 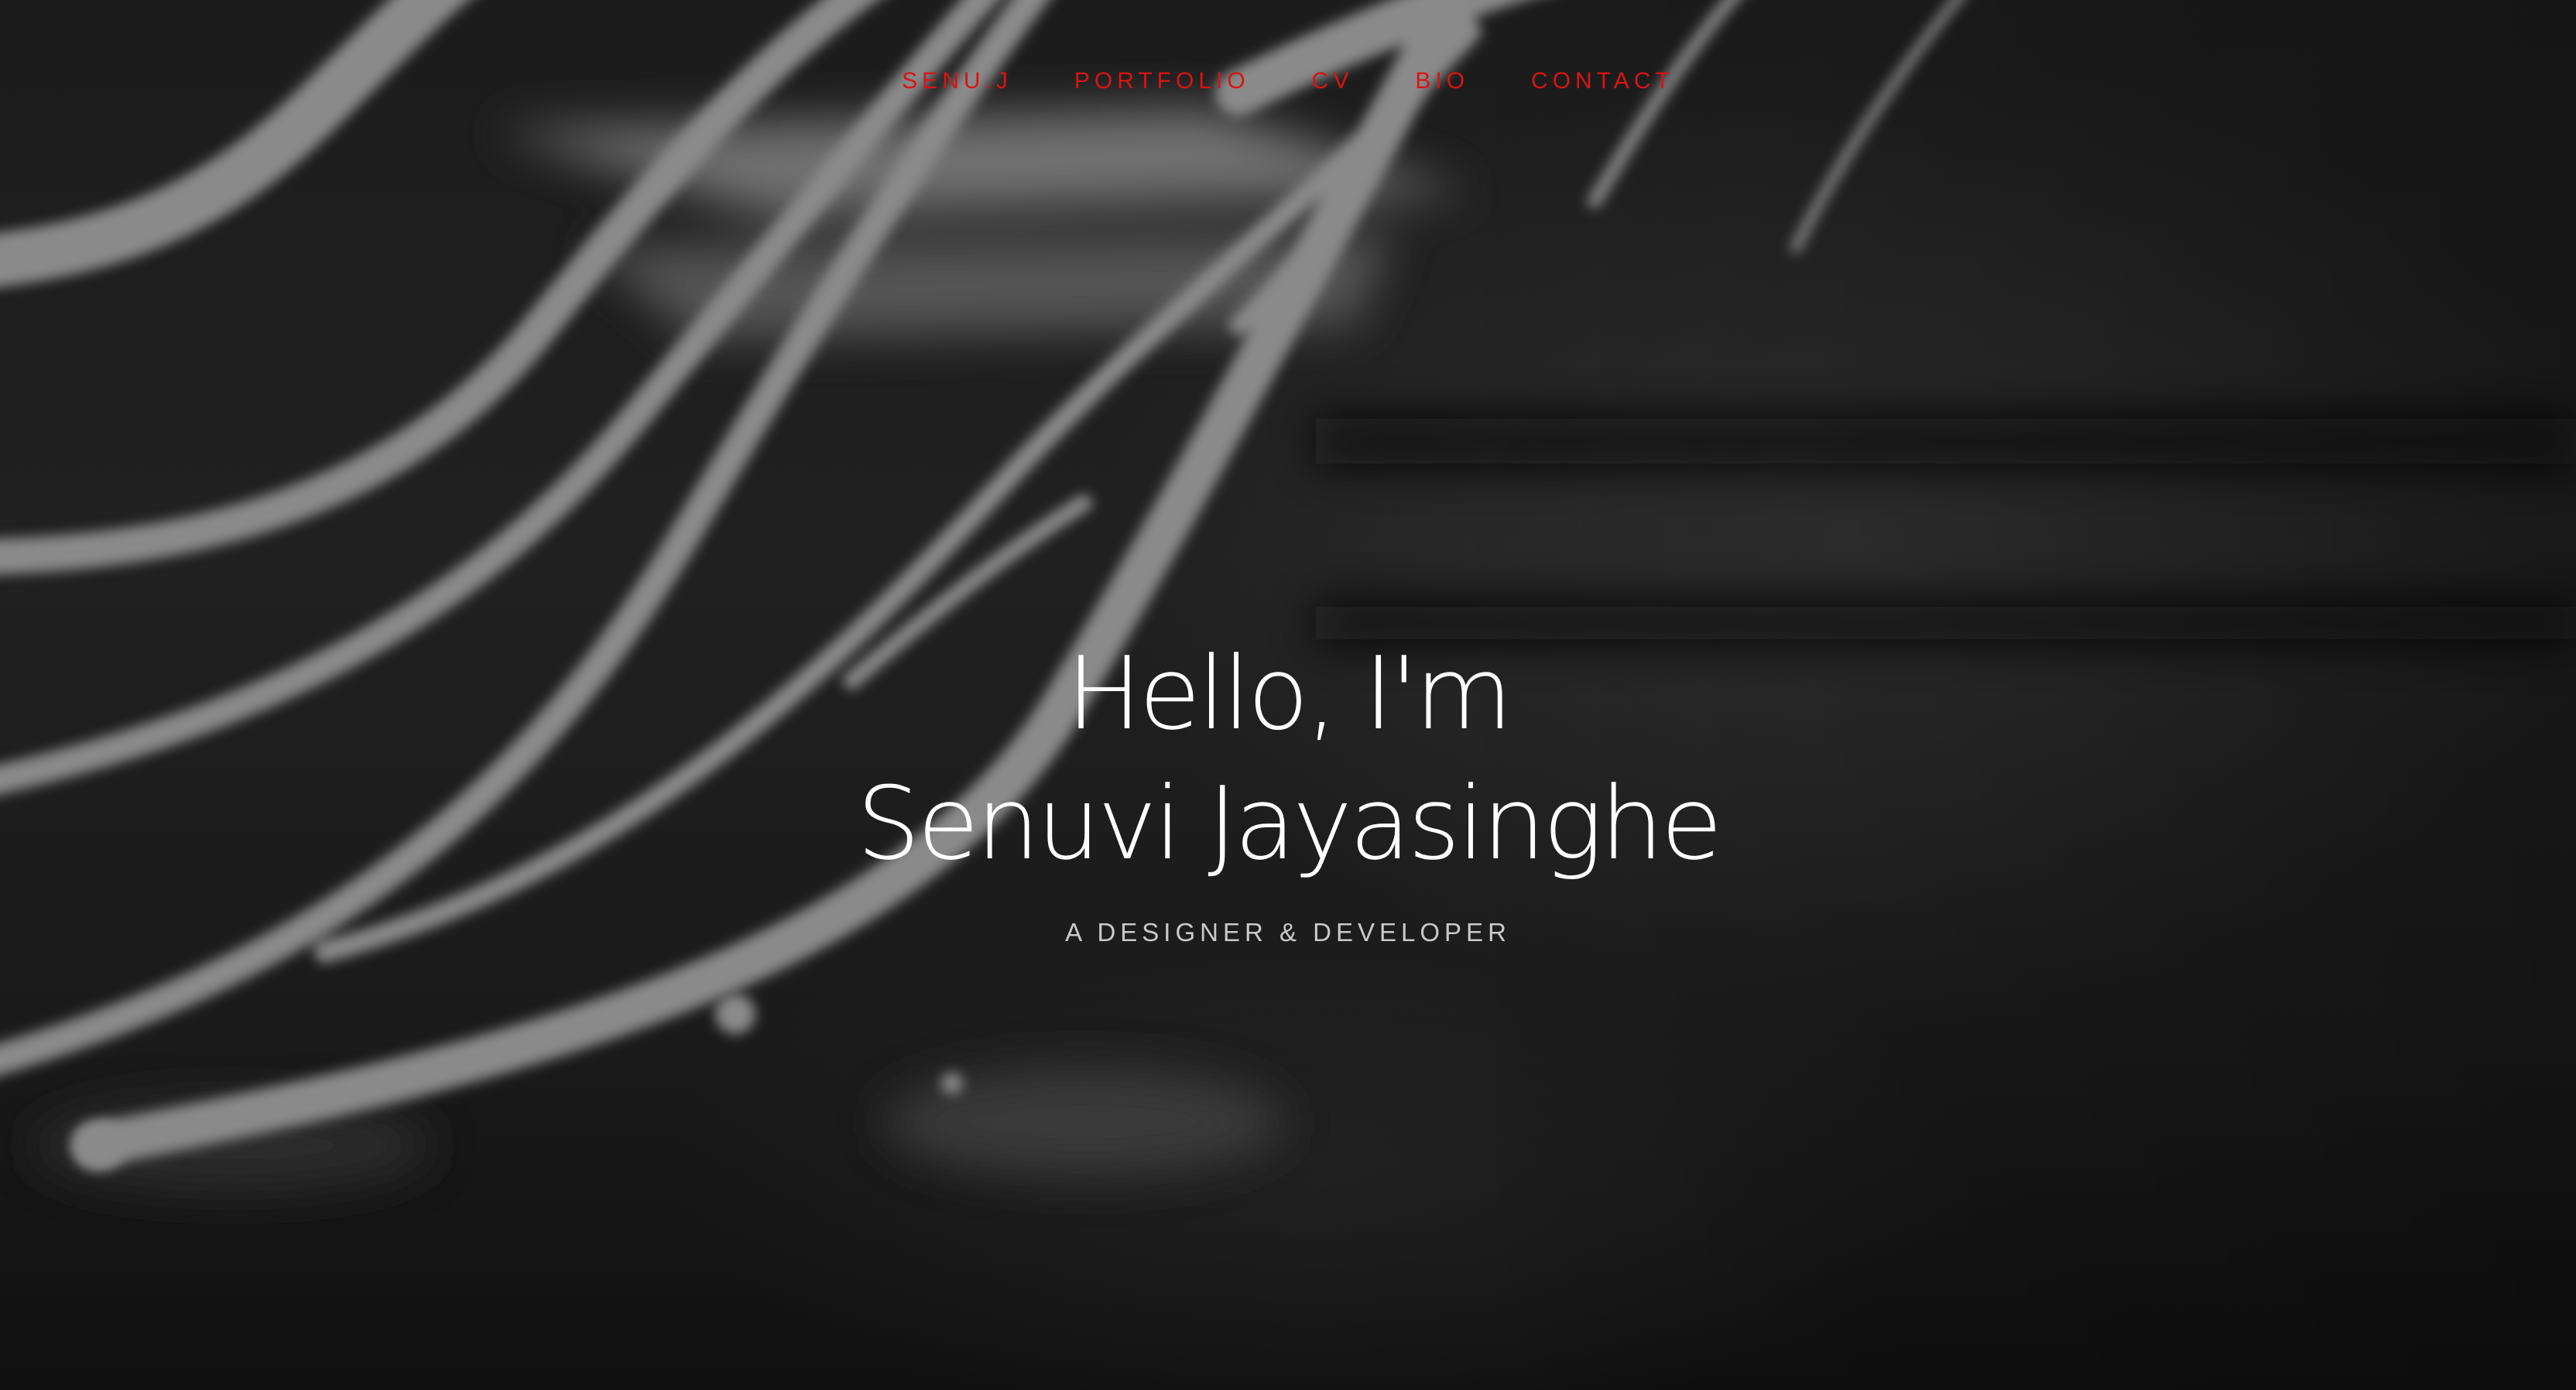 I want to click on nav-link-home: SENU.J, so click(x=957, y=81).